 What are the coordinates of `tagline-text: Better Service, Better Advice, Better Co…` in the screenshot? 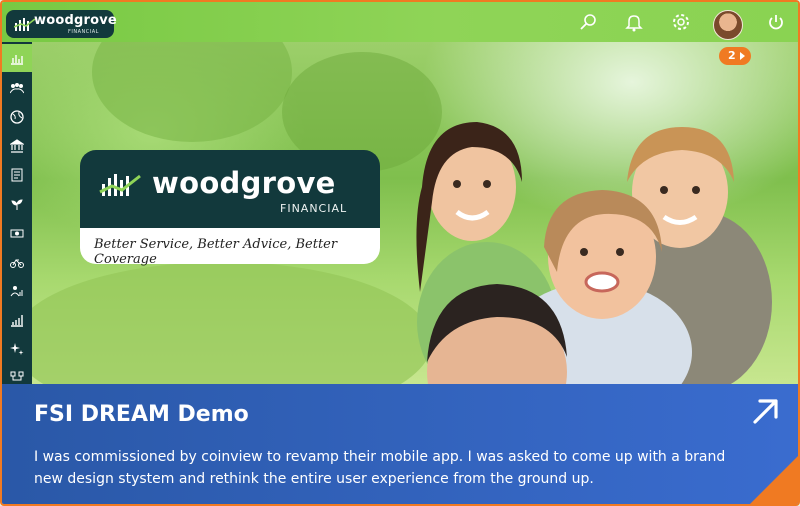 It's located at (216, 252).